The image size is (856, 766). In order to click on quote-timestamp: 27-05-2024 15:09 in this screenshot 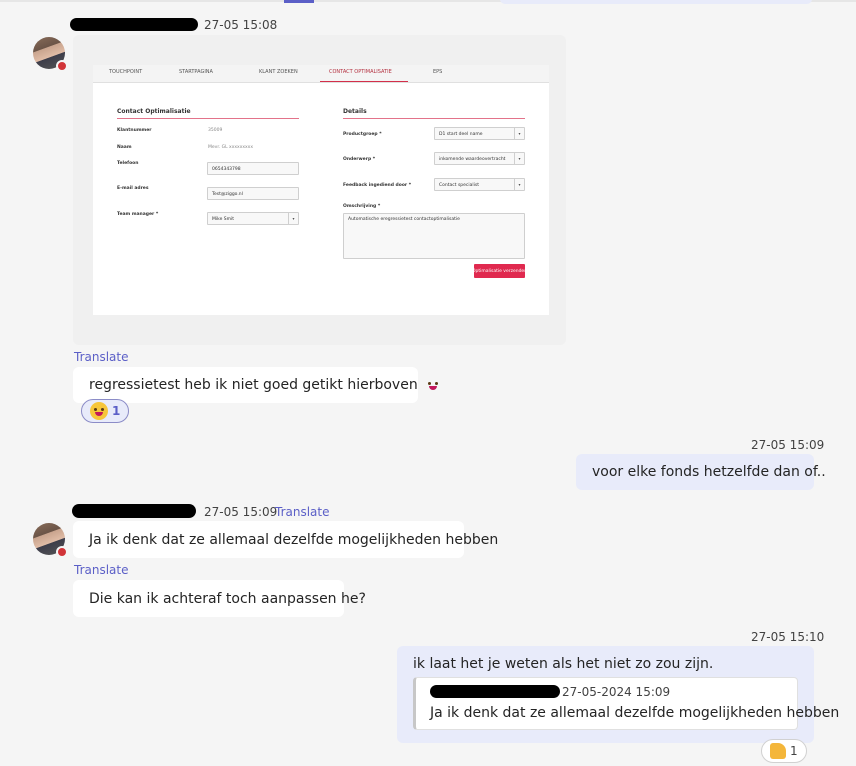, I will do `click(616, 692)`.